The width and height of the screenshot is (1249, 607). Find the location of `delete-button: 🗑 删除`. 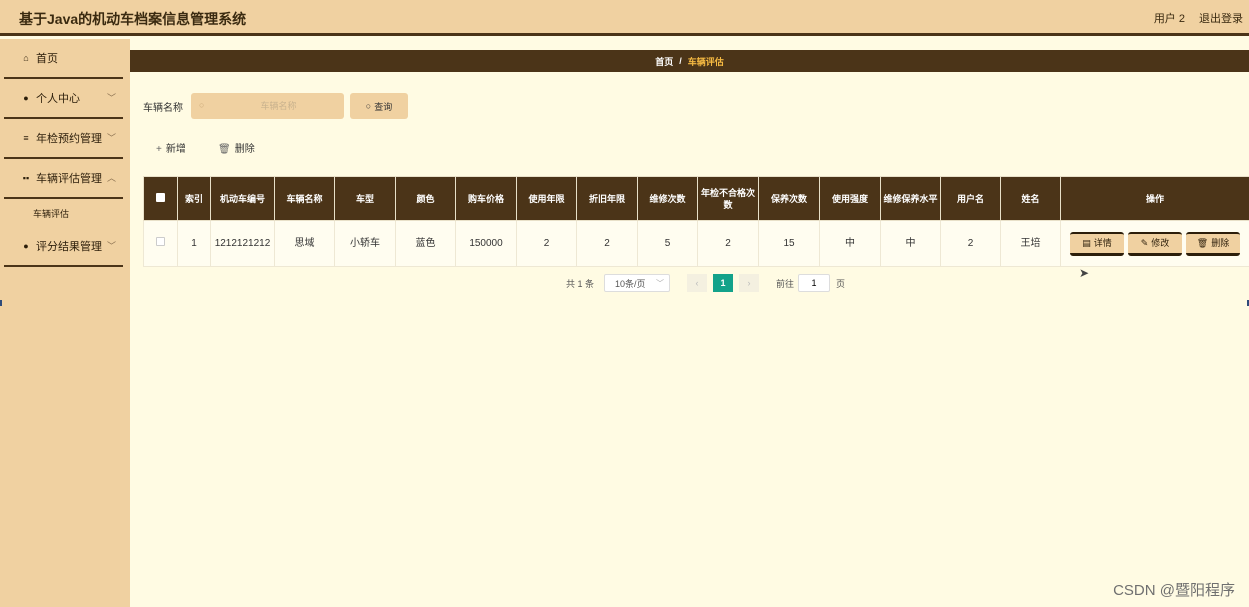

delete-button: 🗑 删除 is located at coordinates (1213, 243).